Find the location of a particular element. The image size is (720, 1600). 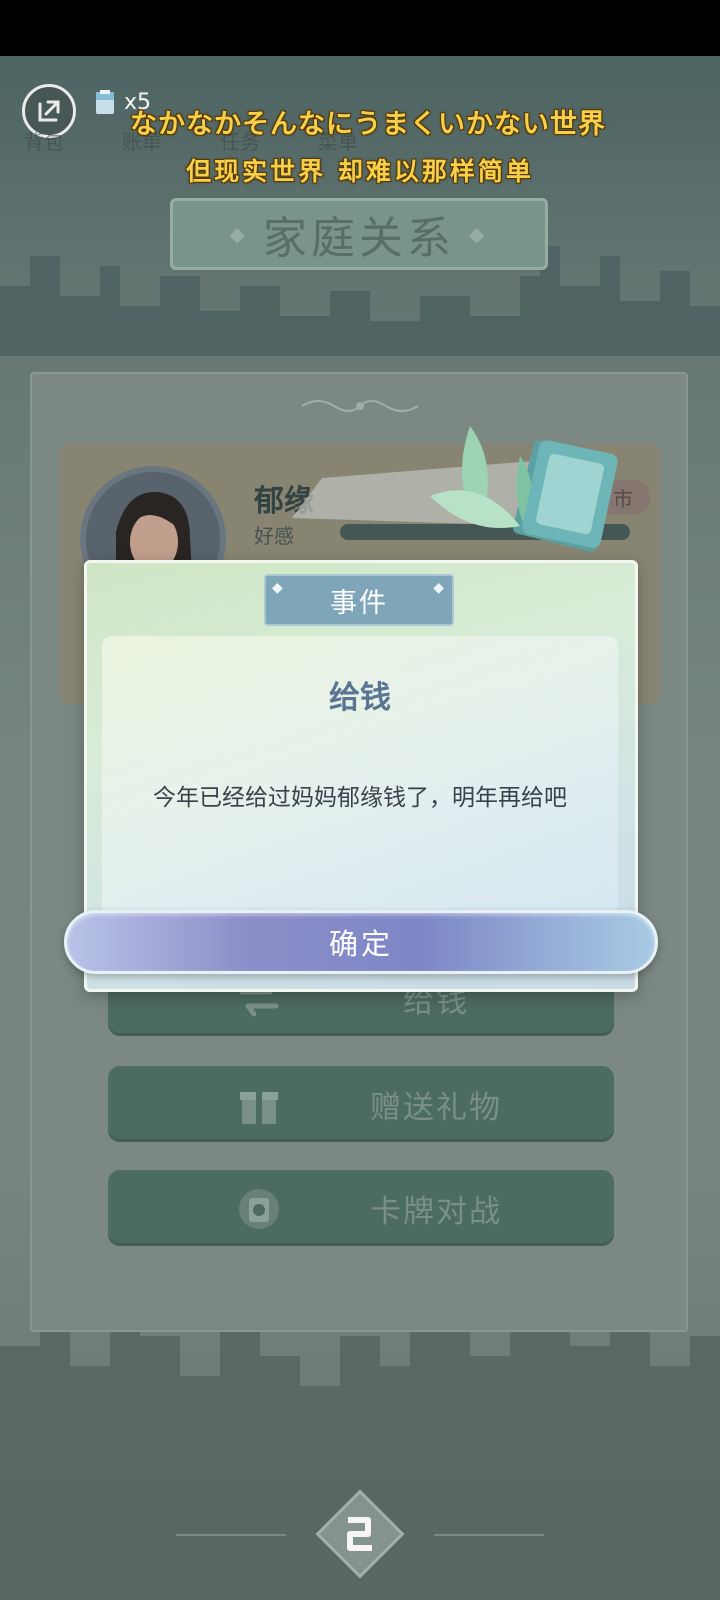

confirm-button-label: 确定 is located at coordinates (360, 944).